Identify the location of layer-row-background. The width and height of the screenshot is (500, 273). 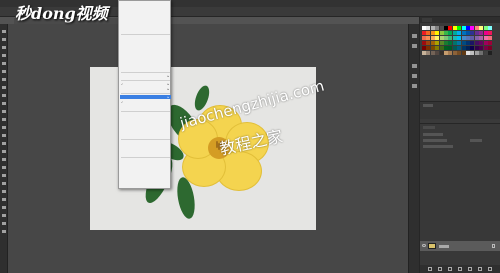
(460, 246).